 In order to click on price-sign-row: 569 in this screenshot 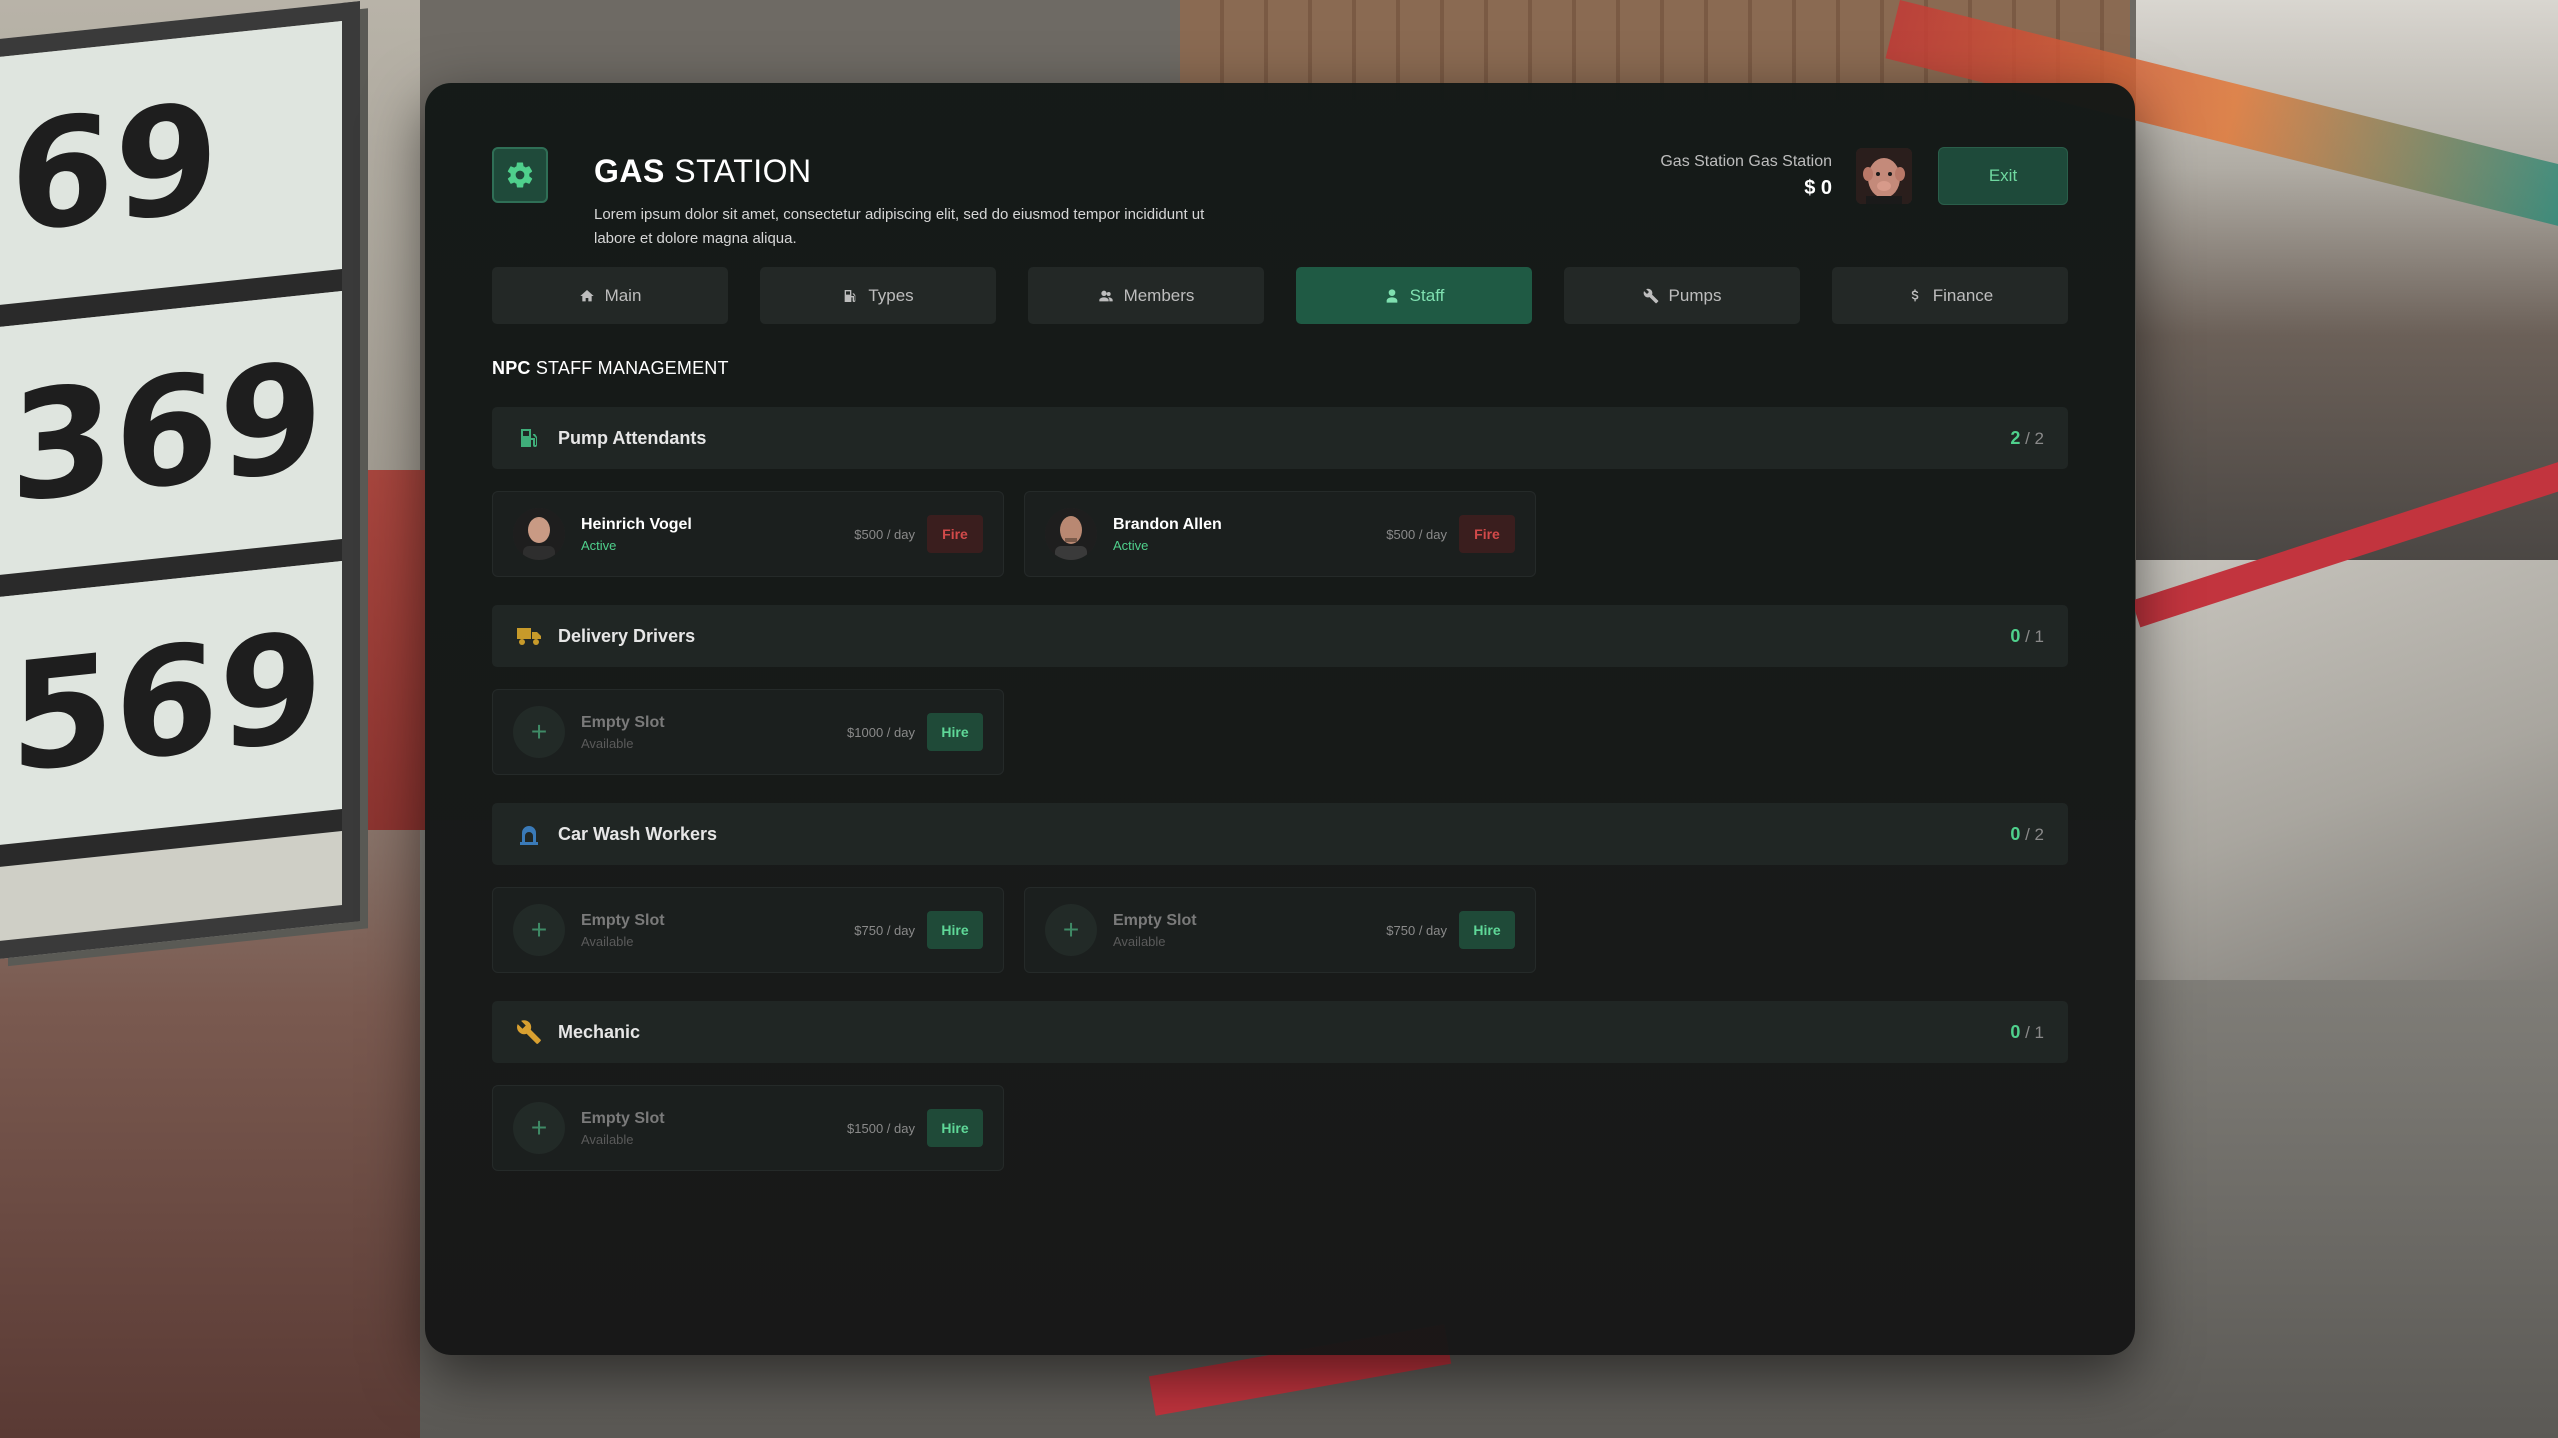, I will do `click(171, 713)`.